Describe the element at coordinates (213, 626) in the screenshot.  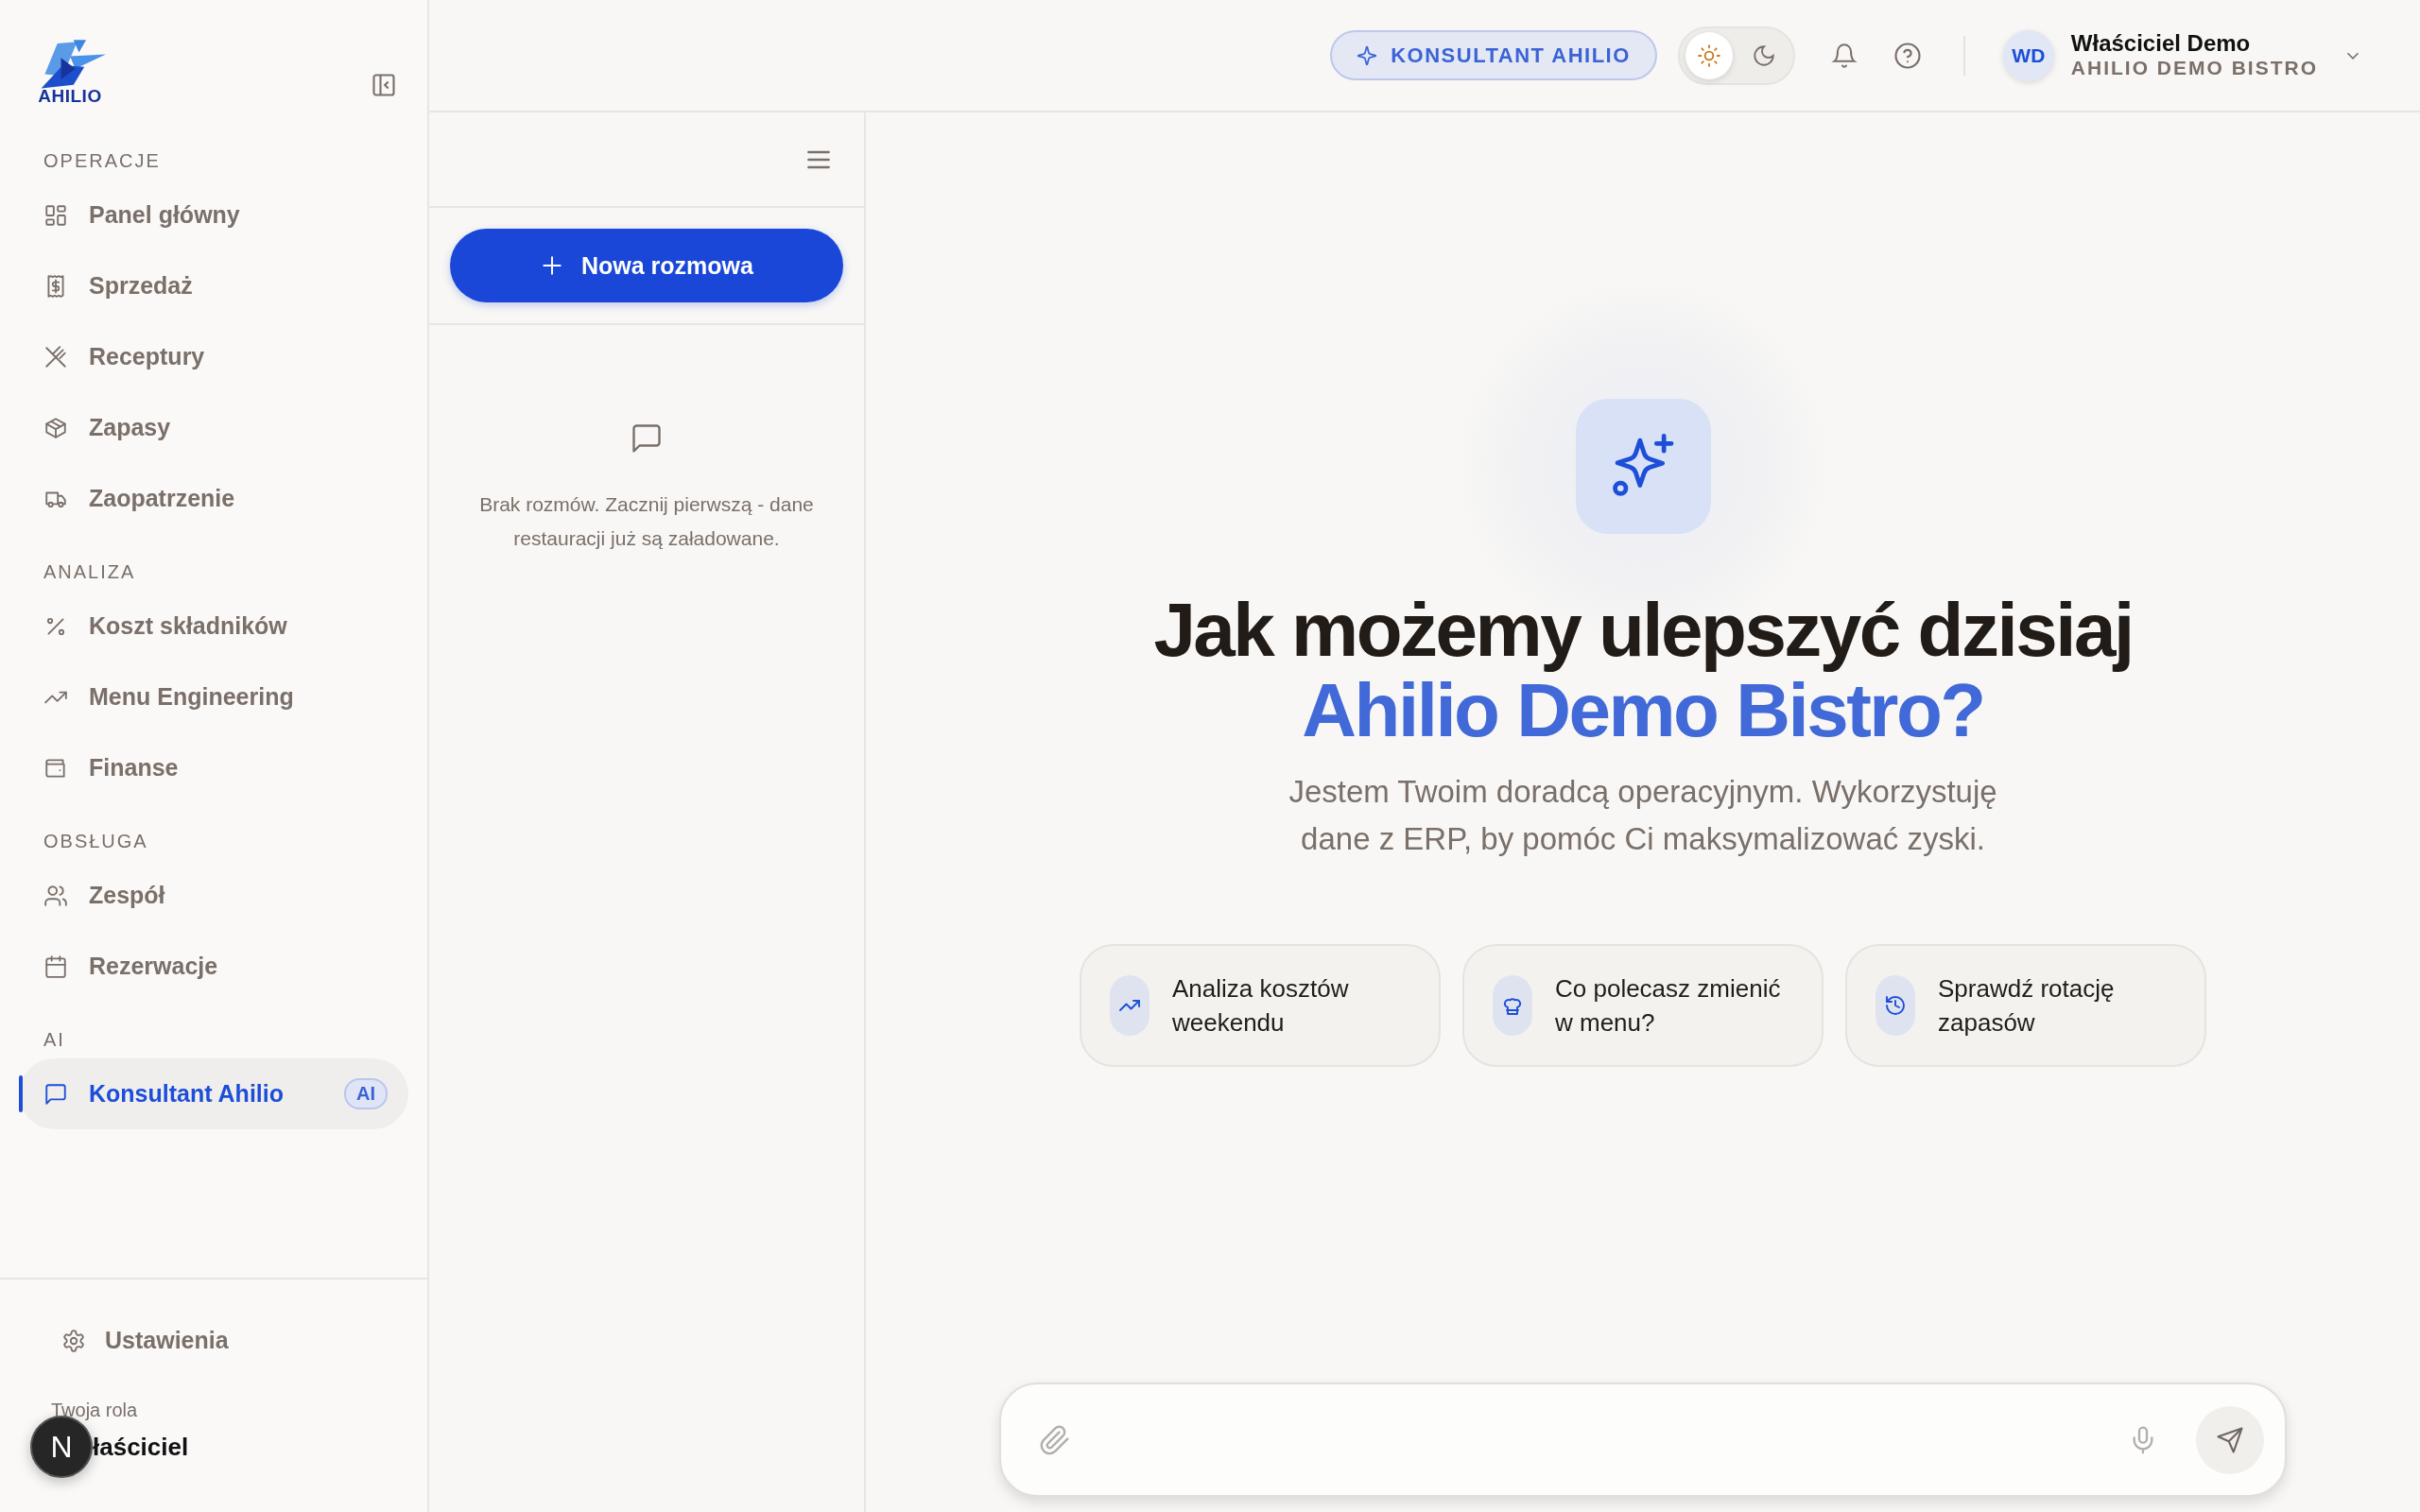
I see `nav-item: Koszt składników` at that location.